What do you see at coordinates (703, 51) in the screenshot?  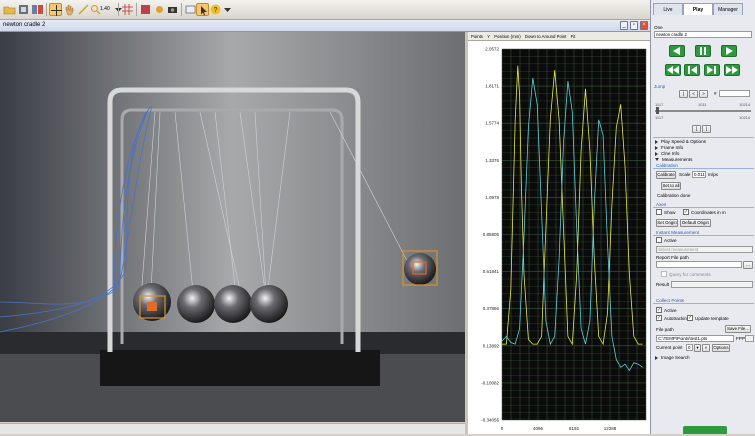 I see `pause-button` at bounding box center [703, 51].